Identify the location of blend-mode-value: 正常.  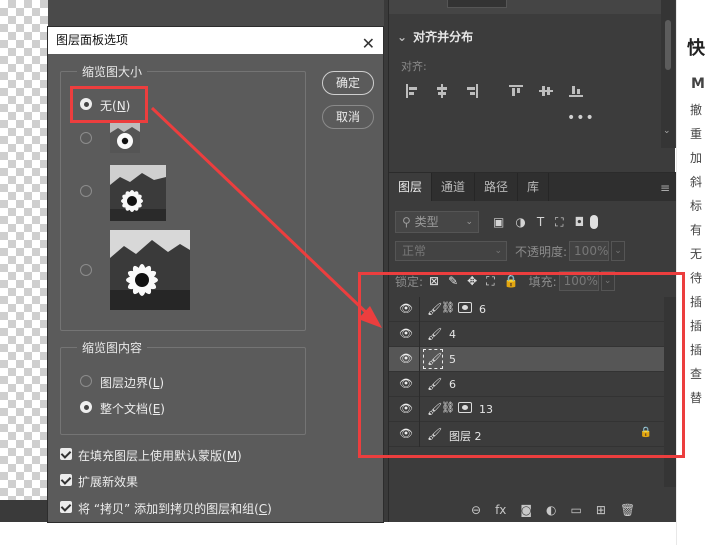
(414, 251).